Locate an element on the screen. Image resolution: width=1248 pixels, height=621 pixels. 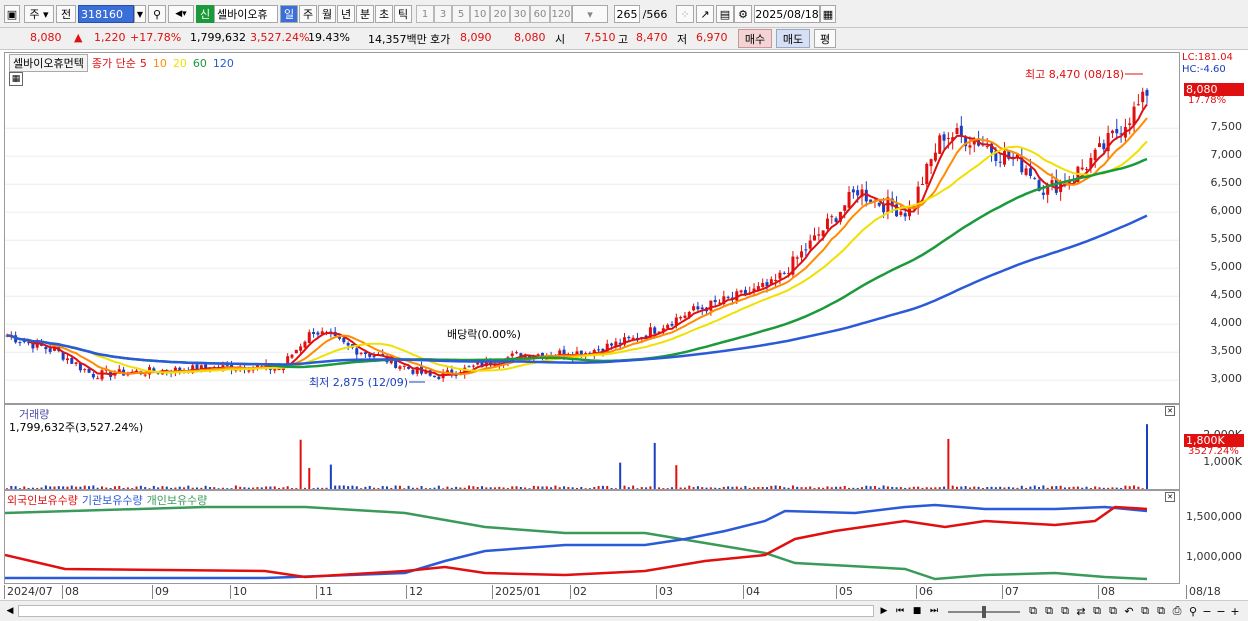
minus-icon: − is located at coordinates (1221, 611).